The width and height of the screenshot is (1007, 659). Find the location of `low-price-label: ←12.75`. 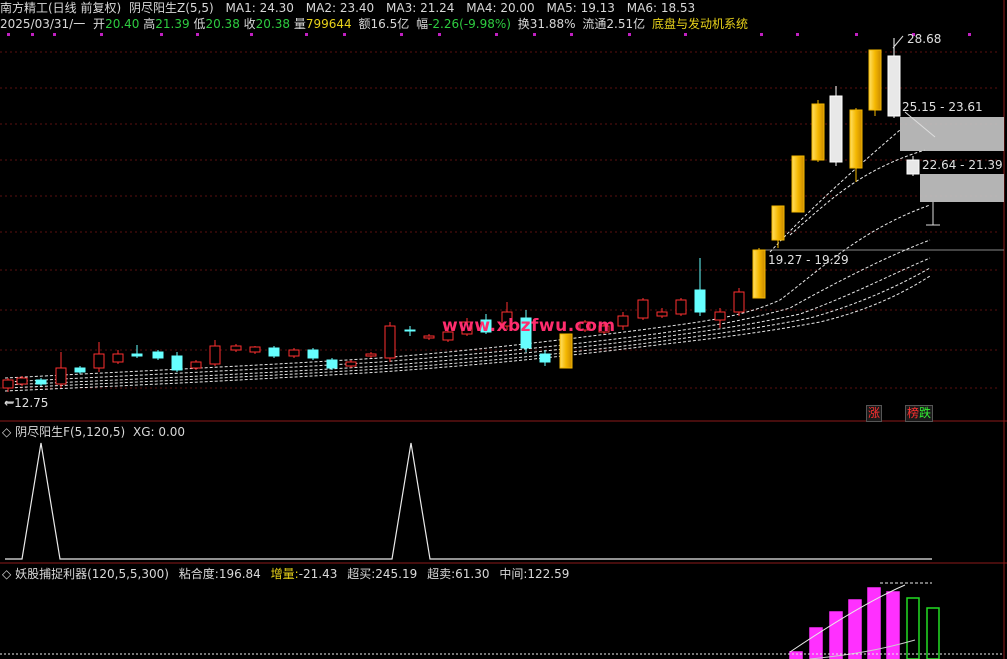

low-price-label: ←12.75 is located at coordinates (26, 403).